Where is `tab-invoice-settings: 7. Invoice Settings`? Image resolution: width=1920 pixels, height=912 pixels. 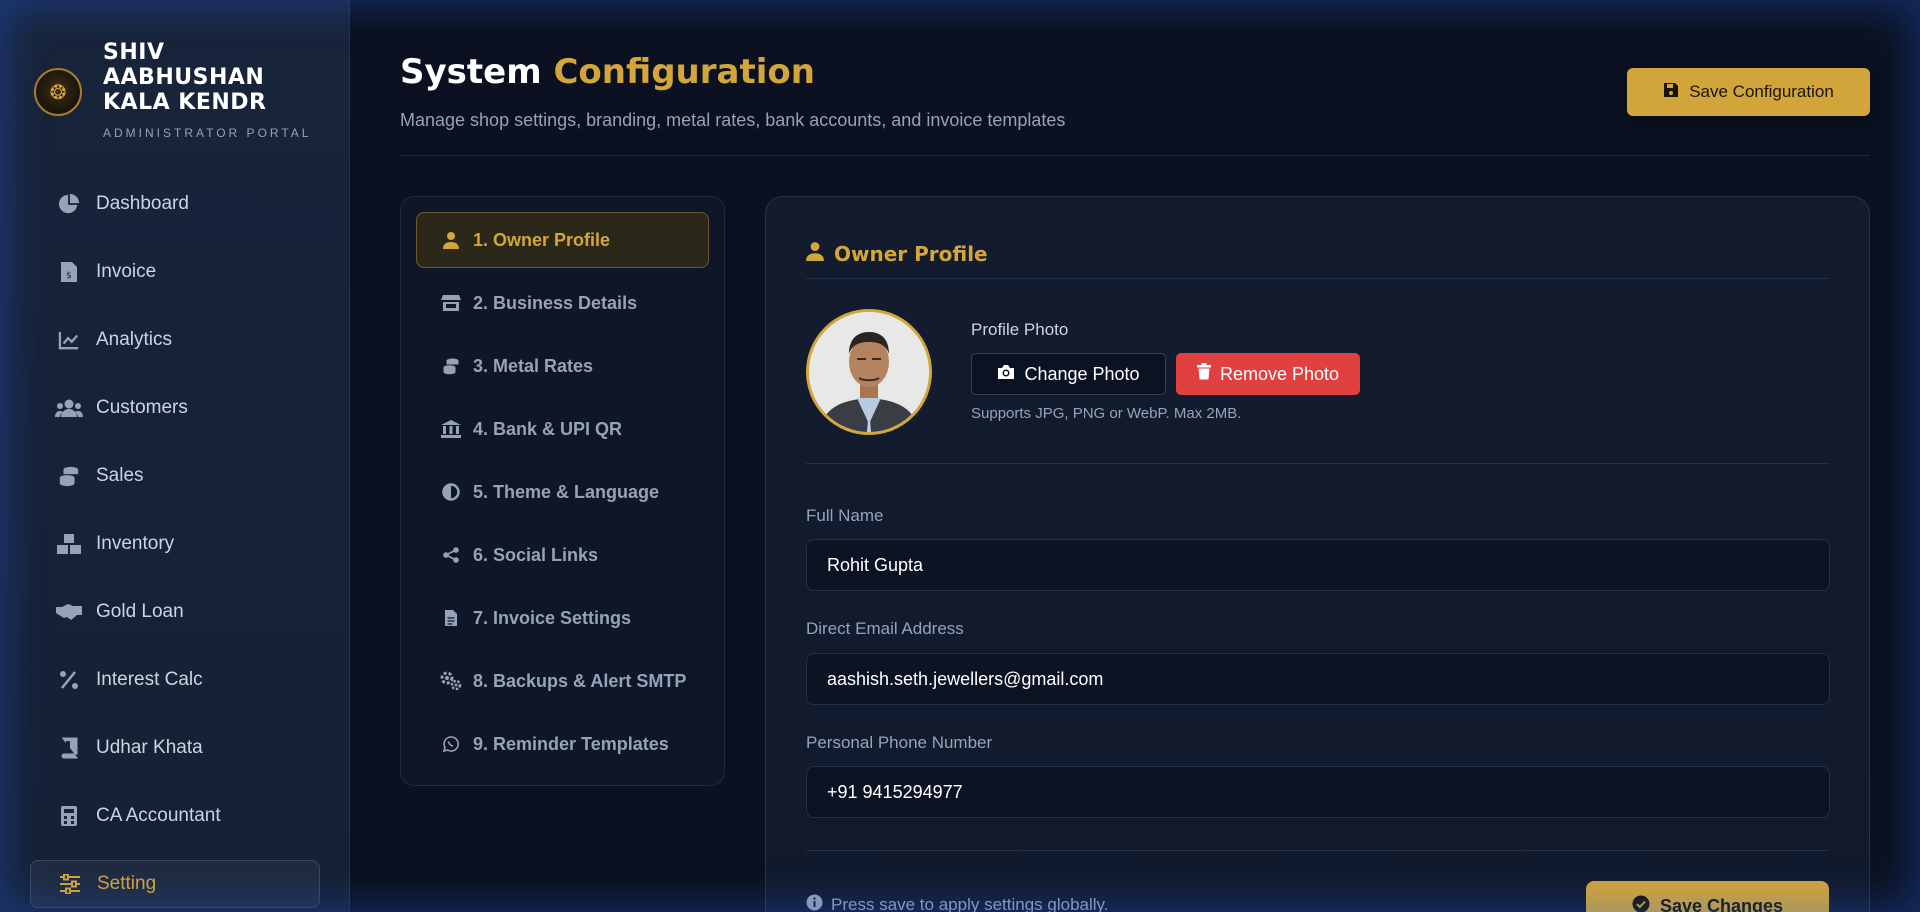
tab-invoice-settings: 7. Invoice Settings is located at coordinates (562, 618).